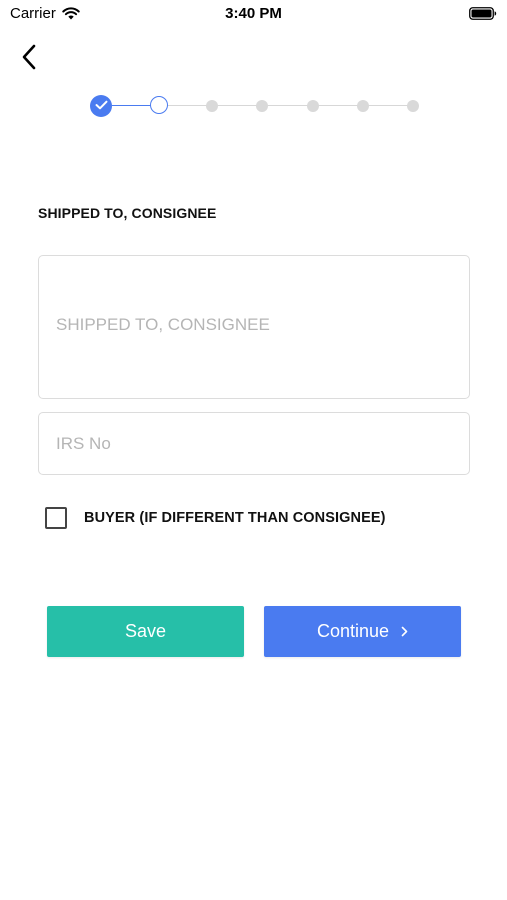  I want to click on buyer-checkbox-label: BUYER (IF DIFFERENT THAN CONSIGNEE), so click(235, 518).